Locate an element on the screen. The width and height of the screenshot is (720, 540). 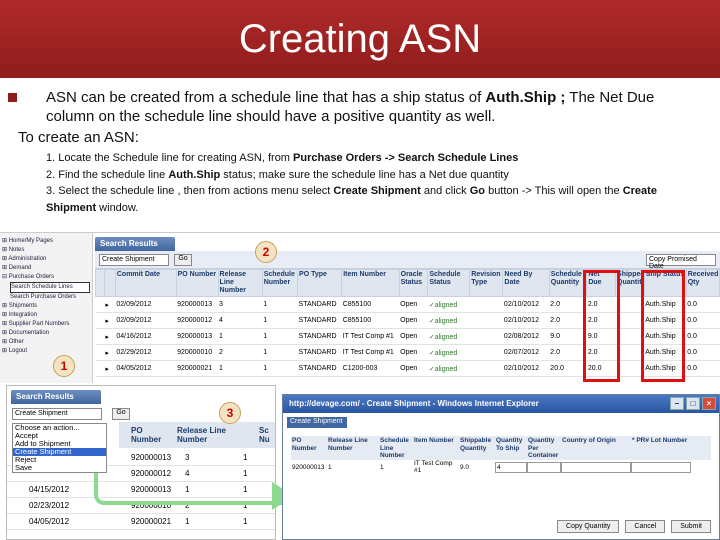
step-3-mid: and click is located at coordinates (445, 191).